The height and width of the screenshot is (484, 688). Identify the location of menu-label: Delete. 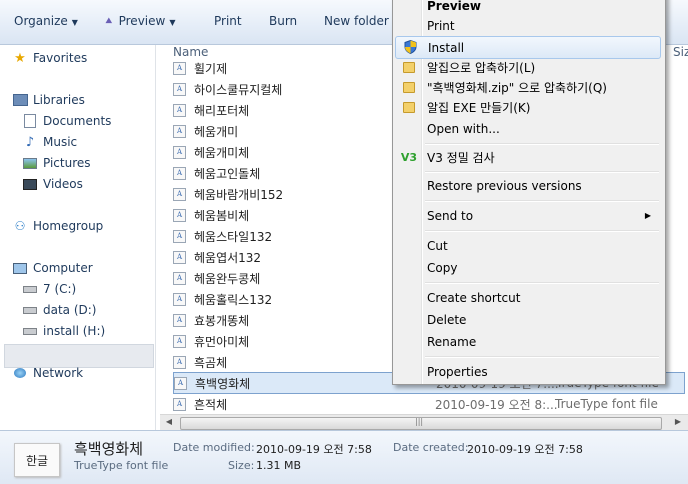
(447, 319).